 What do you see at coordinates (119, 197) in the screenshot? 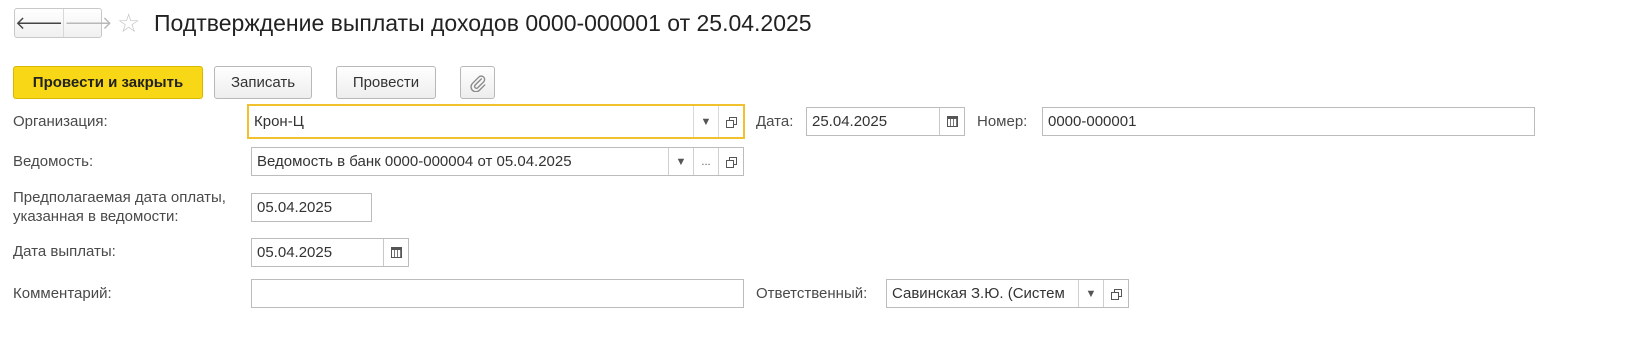
I see `expected-date-label-line1: Предполагаемая дата оплаты,` at bounding box center [119, 197].